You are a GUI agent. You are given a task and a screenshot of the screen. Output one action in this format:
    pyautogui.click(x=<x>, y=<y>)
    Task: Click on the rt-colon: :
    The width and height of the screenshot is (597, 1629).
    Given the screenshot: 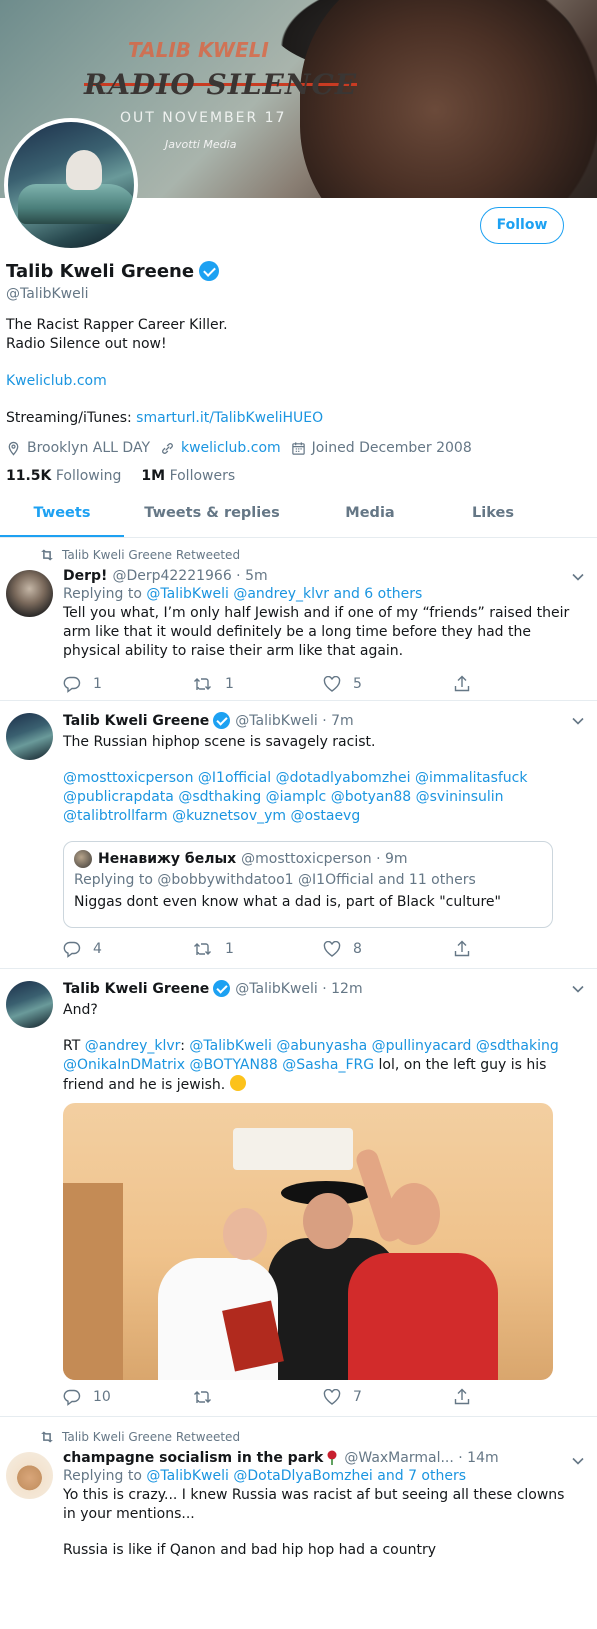 What is the action you would take?
    pyautogui.click(x=185, y=1046)
    